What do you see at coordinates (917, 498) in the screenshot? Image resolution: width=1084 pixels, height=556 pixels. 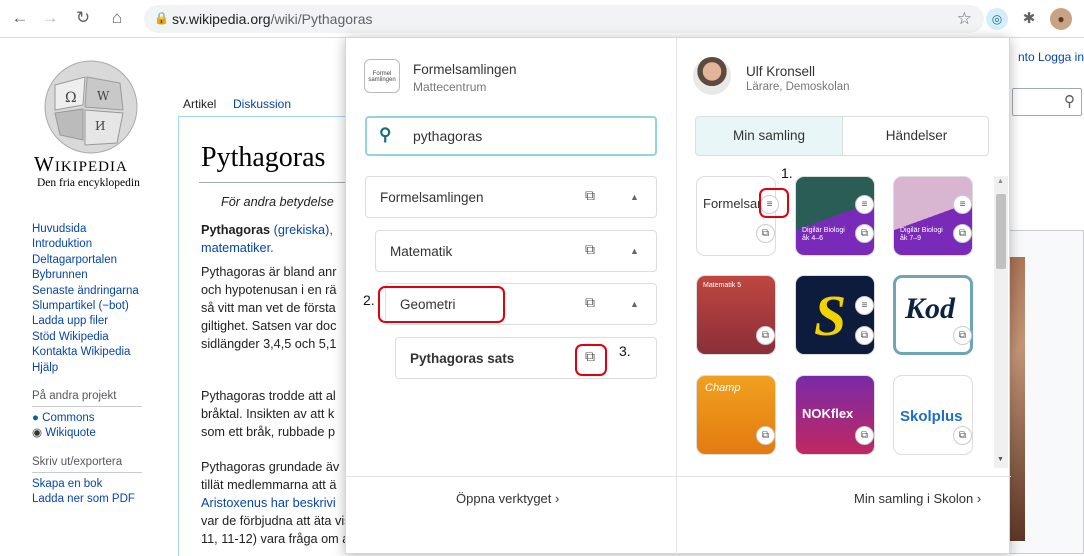 I see `collection-in-skolon-link: Min samling i Skolon ›` at bounding box center [917, 498].